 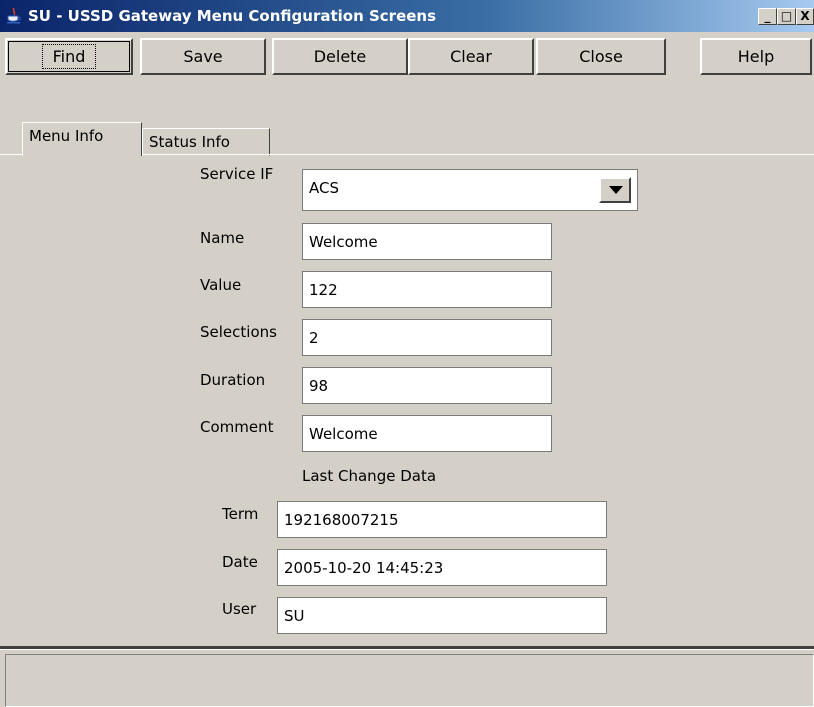 I want to click on delete-button: Delete, so click(x=340, y=56).